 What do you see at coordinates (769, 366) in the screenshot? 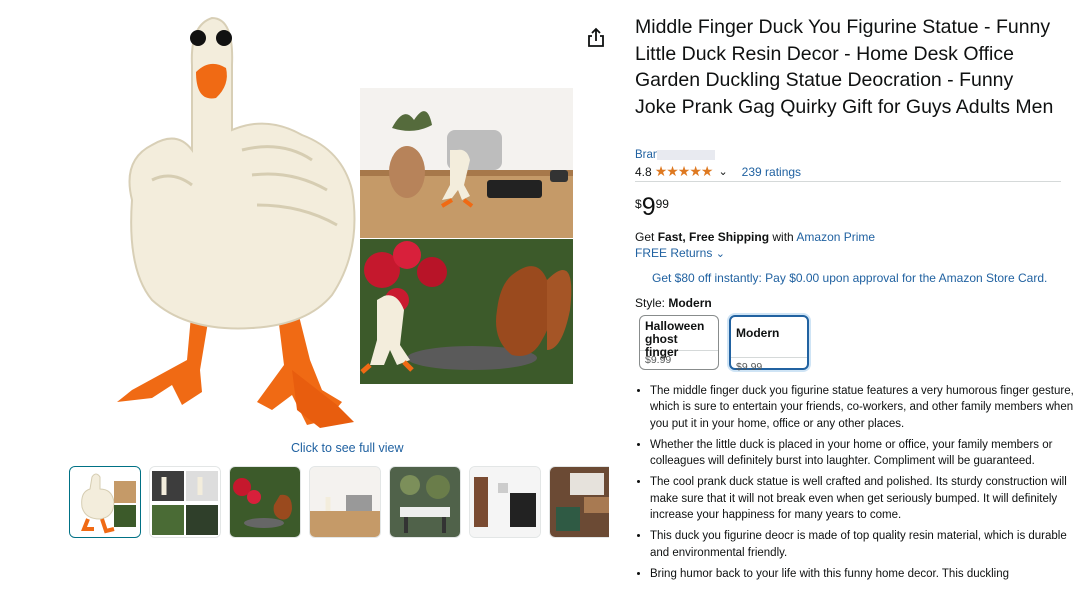
I see `style-option-price: $9.99` at bounding box center [769, 366].